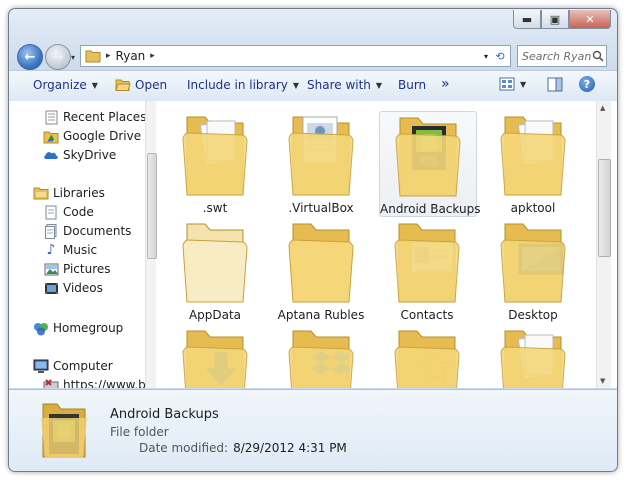 This screenshot has height=480, width=630. I want to click on sidebar-item-homegroup: Homegroup, so click(78, 328).